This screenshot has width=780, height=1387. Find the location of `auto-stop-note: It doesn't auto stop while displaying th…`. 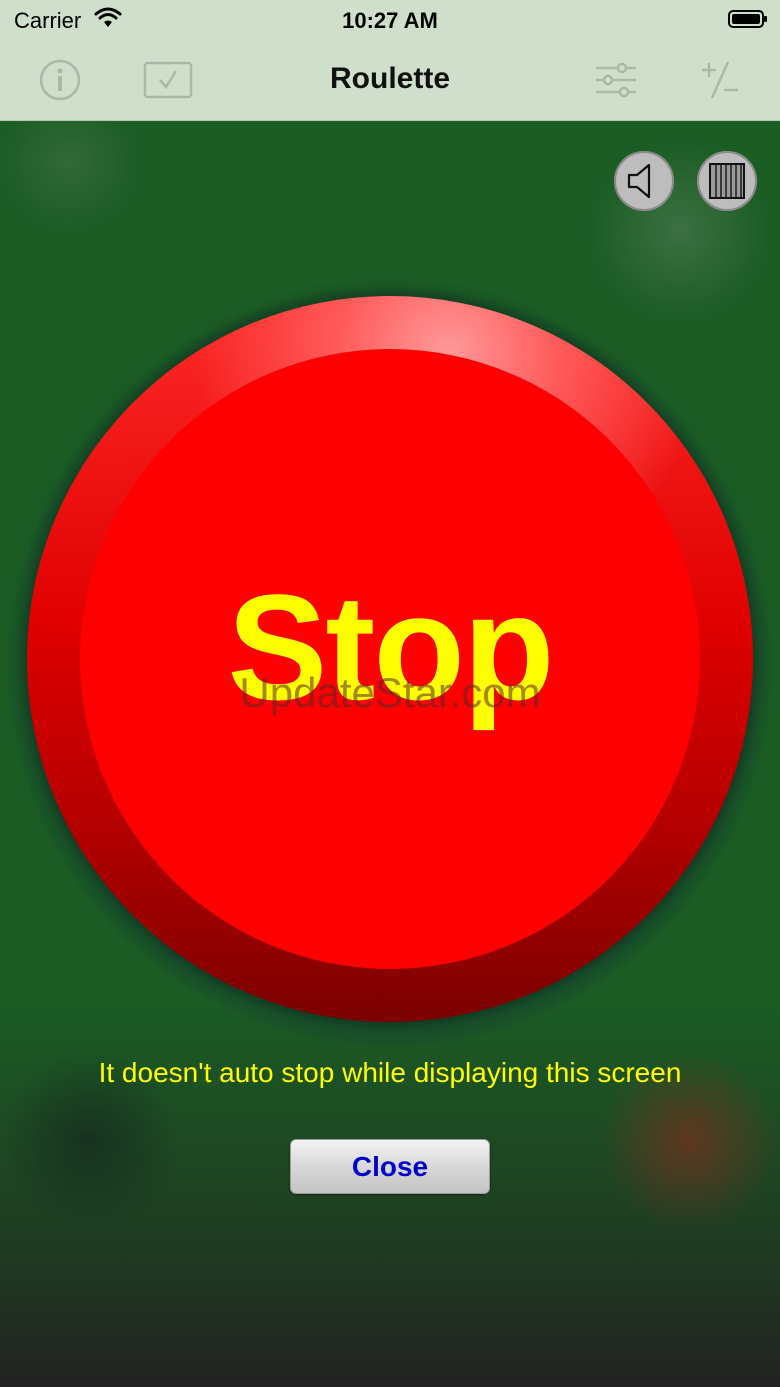

auto-stop-note: It doesn't auto stop while displaying th… is located at coordinates (390, 1072).